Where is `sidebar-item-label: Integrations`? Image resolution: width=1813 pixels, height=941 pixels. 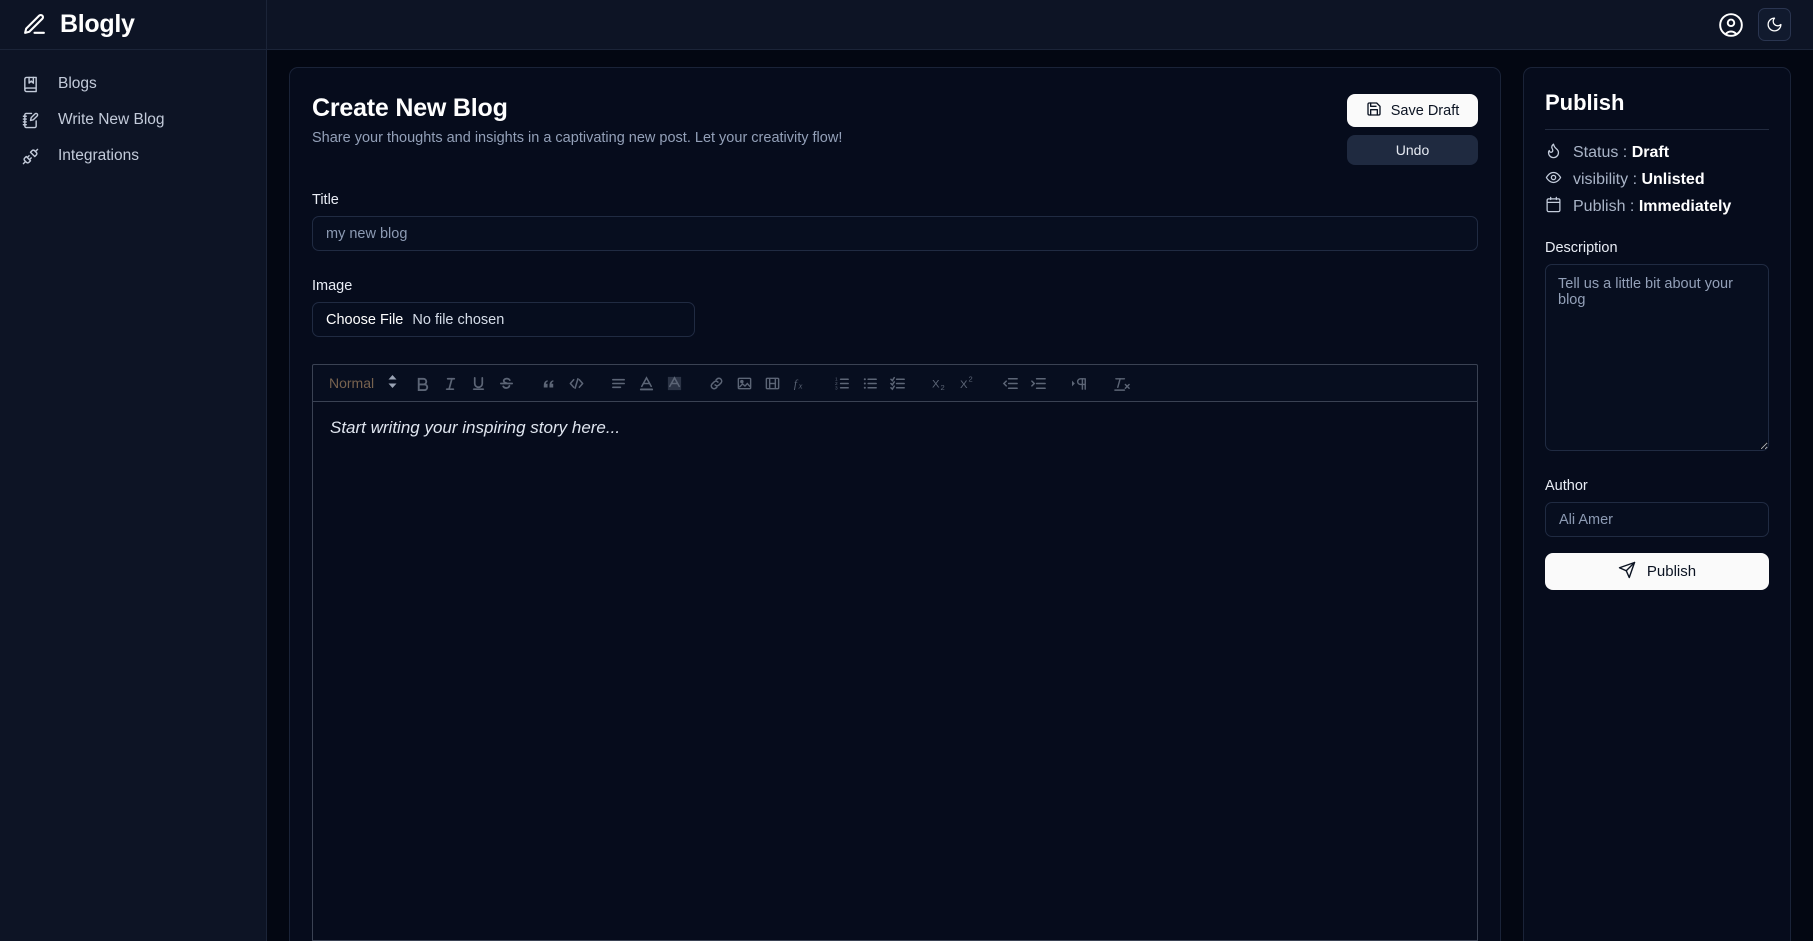
sidebar-item-label: Integrations is located at coordinates (98, 155).